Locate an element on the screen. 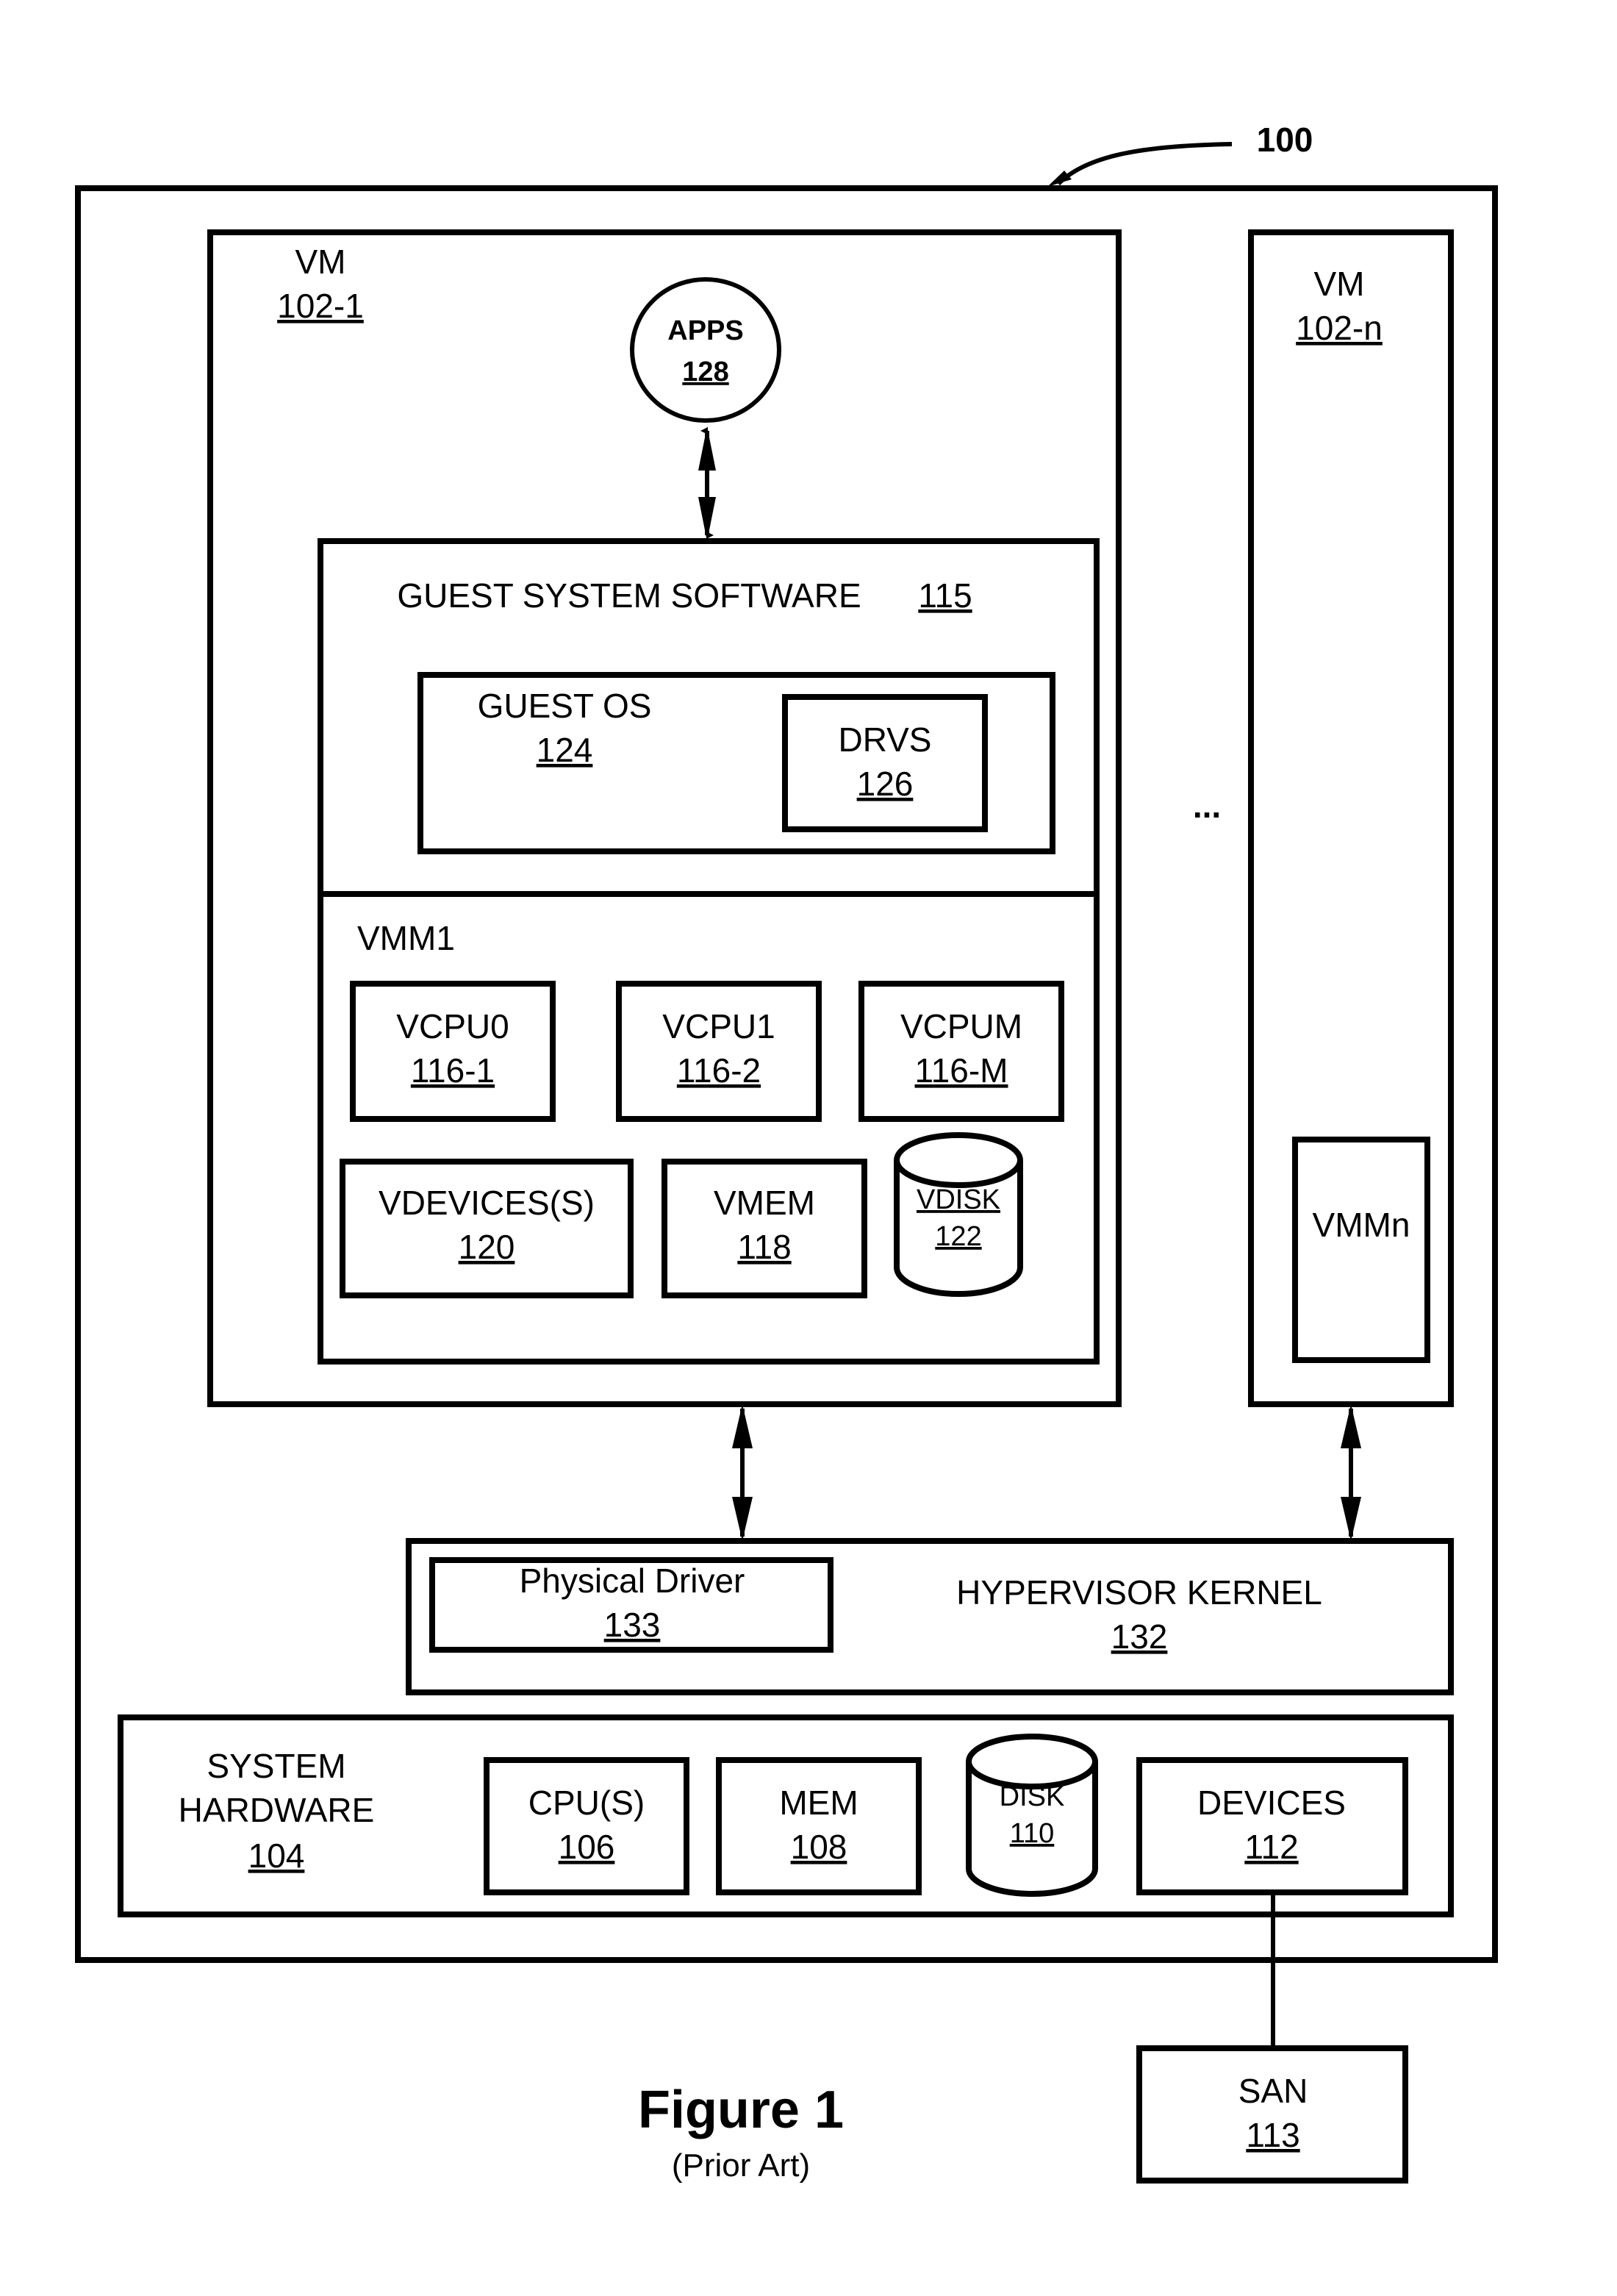  vmm1-label: VMM1 is located at coordinates (406, 938).